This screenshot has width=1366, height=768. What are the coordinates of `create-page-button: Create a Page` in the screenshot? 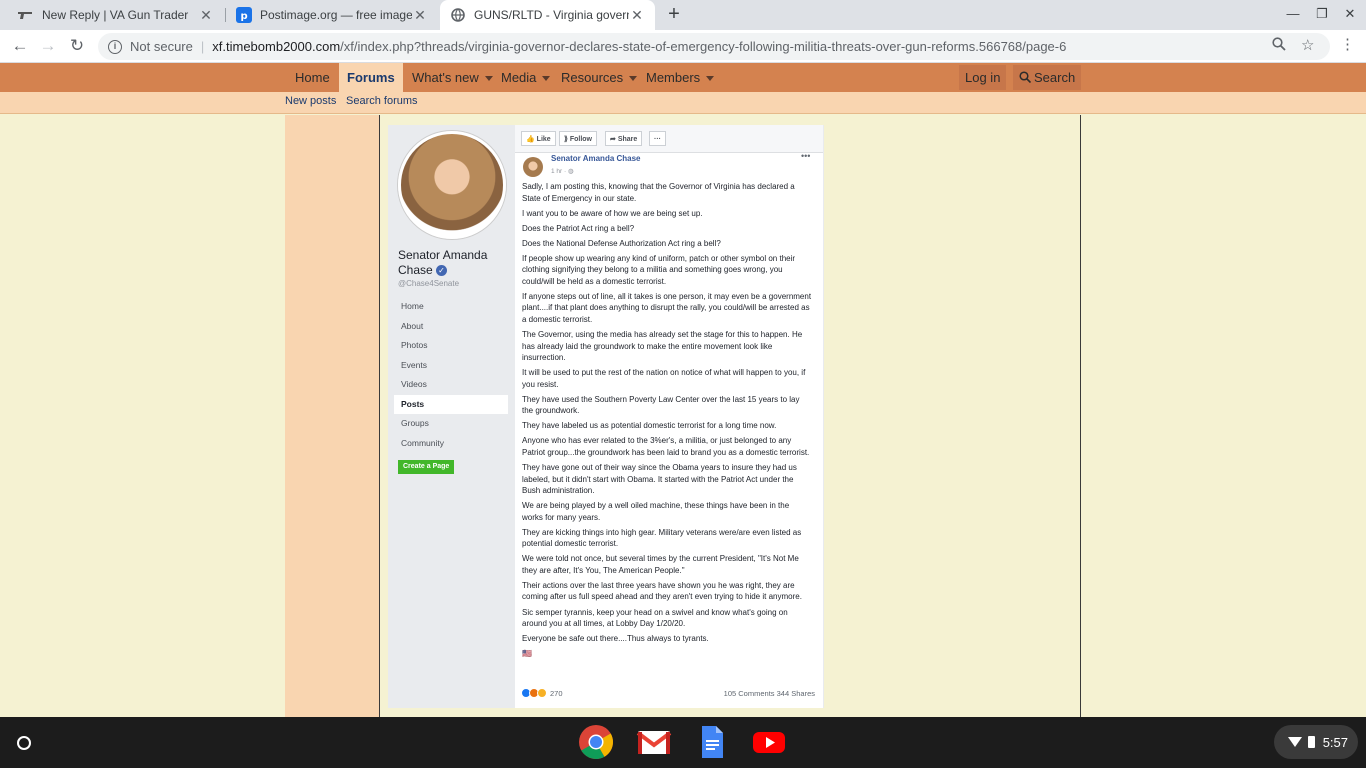 It's located at (426, 467).